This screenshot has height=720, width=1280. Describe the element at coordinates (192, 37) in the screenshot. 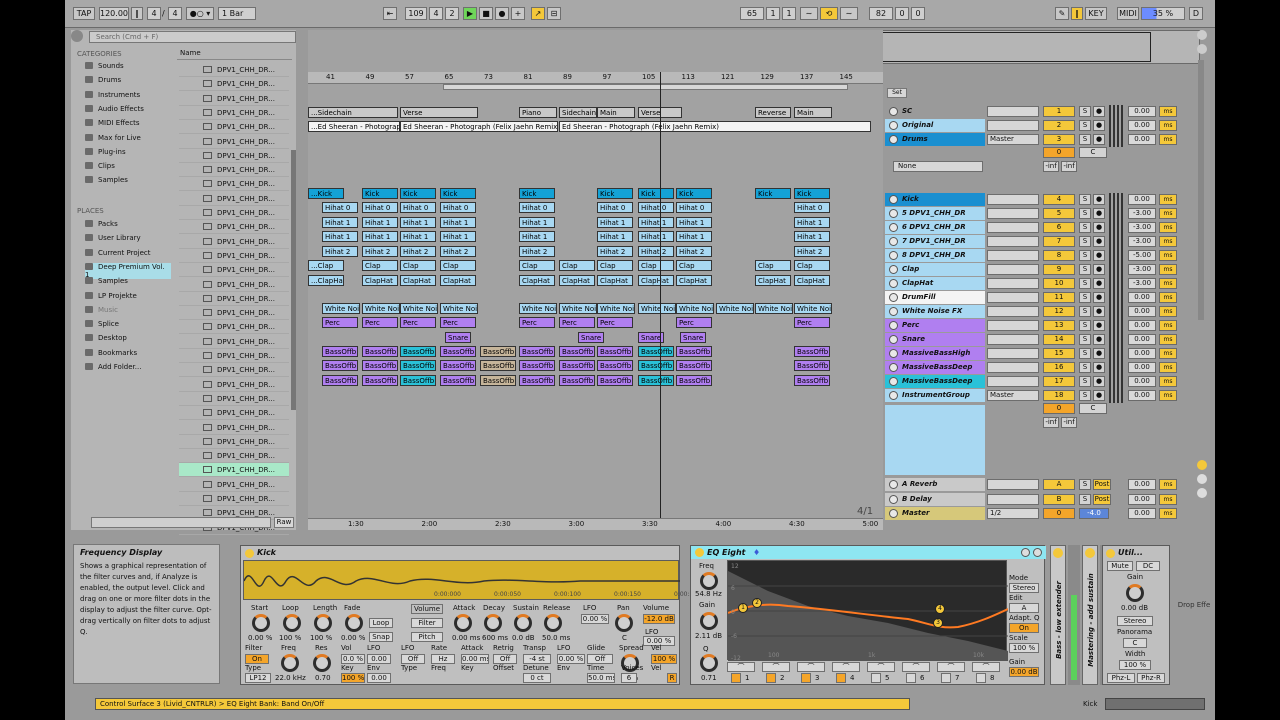

I see `search-input: Search (Cmd + F)` at that location.